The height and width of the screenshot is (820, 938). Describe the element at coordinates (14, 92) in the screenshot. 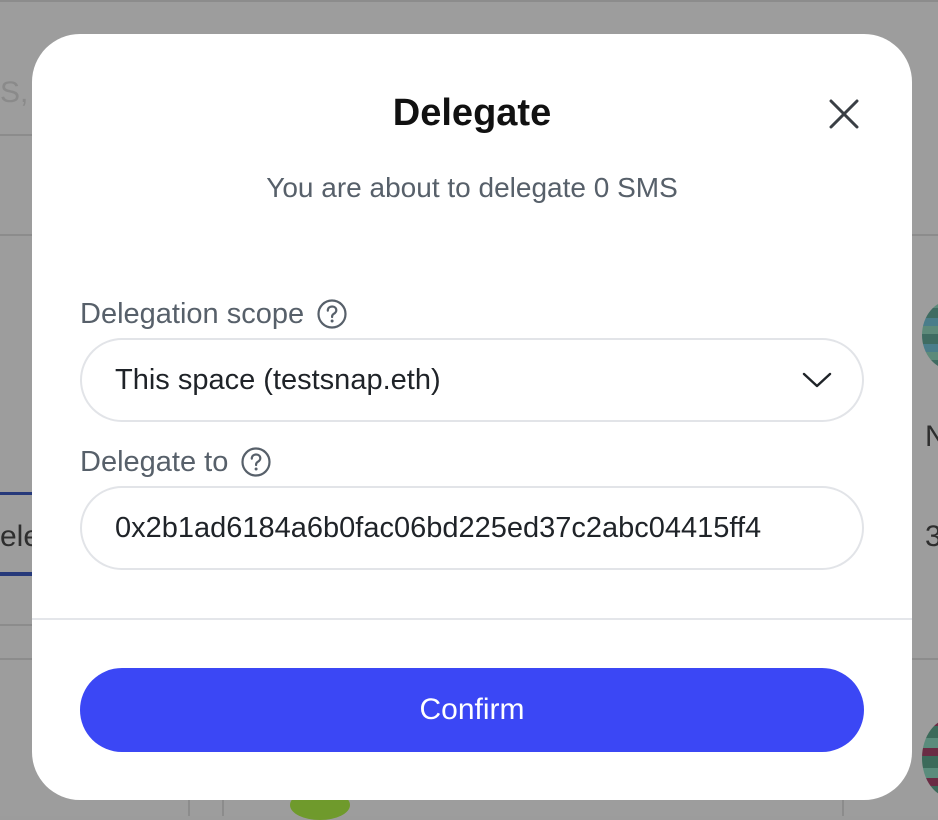

I see `bg-search-placeholder: S,` at that location.